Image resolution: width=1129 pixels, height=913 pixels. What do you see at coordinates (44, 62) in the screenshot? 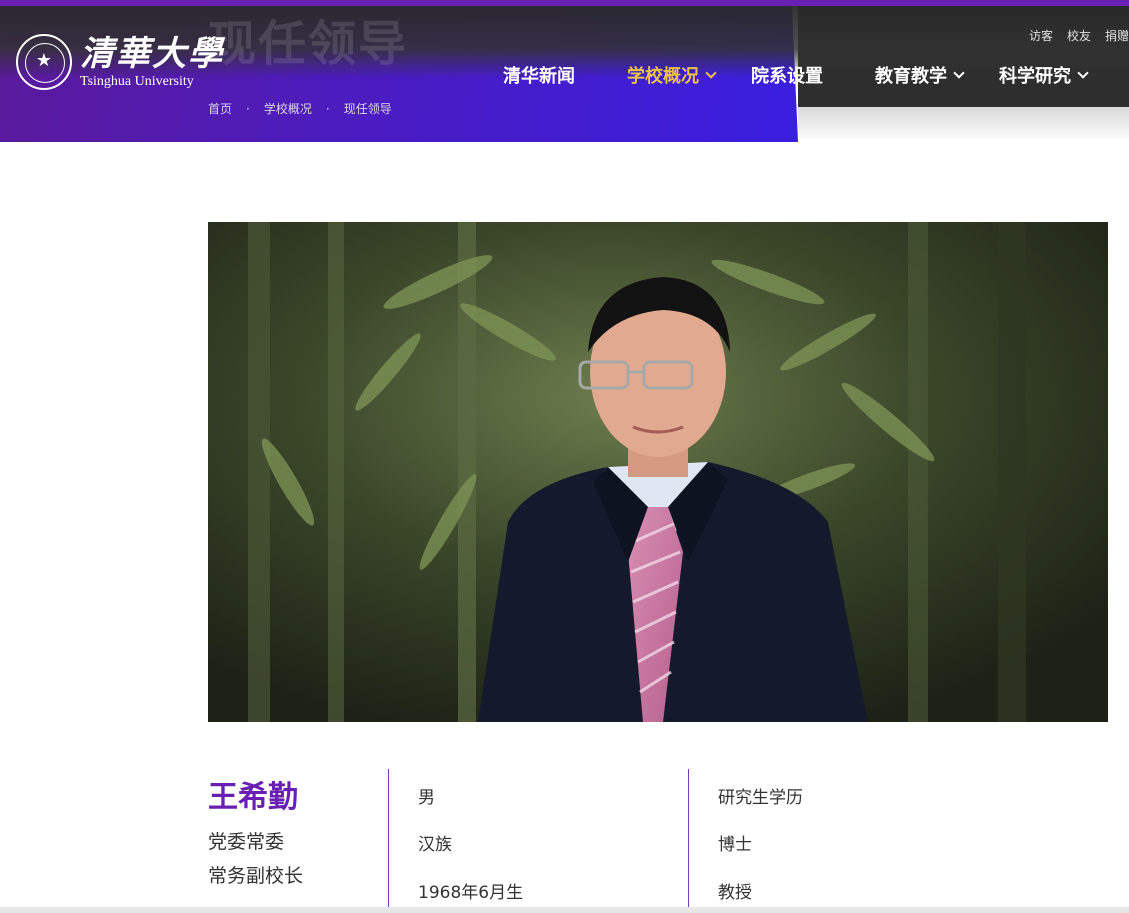
I see `university-seal-icon` at bounding box center [44, 62].